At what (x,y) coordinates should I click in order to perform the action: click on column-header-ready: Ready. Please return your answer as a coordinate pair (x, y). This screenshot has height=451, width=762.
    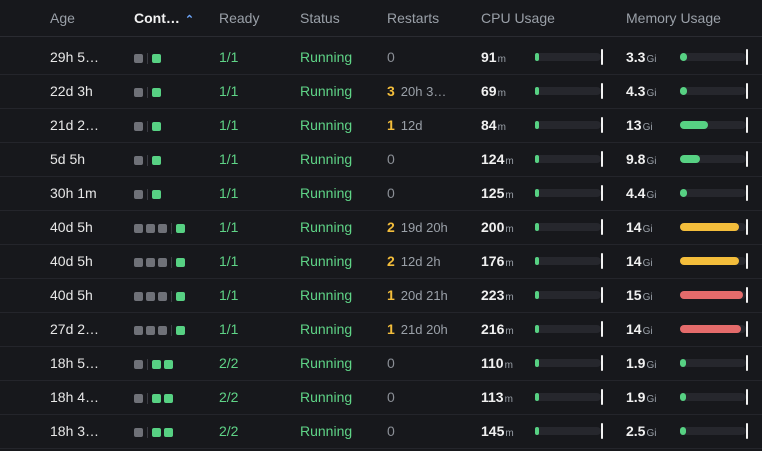
    Looking at the image, I should click on (239, 18).